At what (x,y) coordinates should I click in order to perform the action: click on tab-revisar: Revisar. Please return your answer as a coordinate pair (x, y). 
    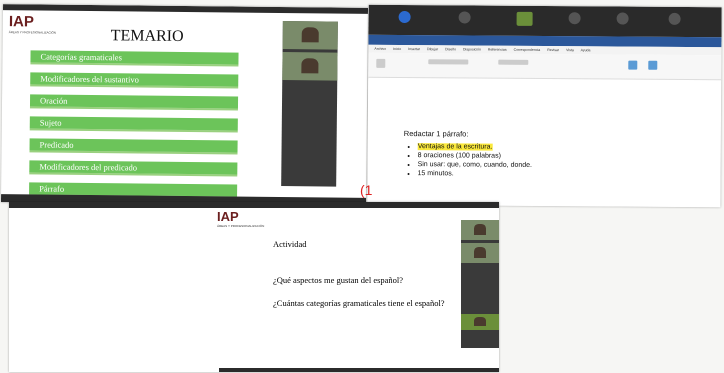
    Looking at the image, I should click on (553, 50).